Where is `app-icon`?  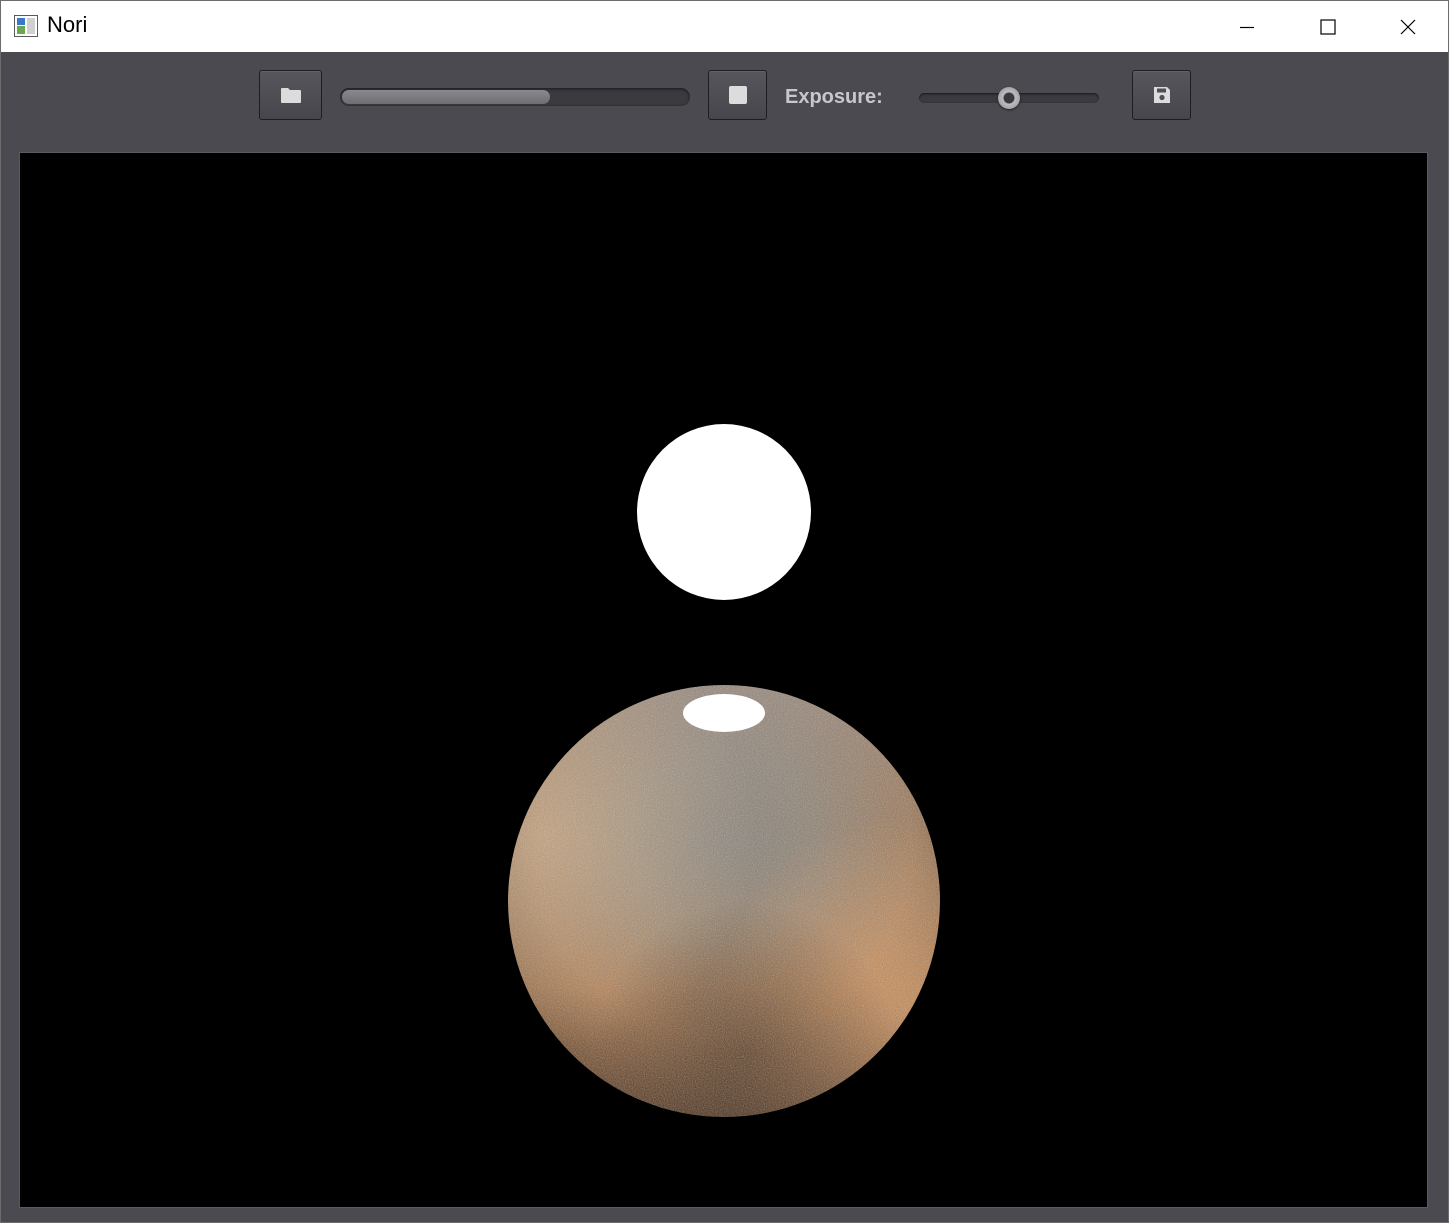
app-icon is located at coordinates (26, 26).